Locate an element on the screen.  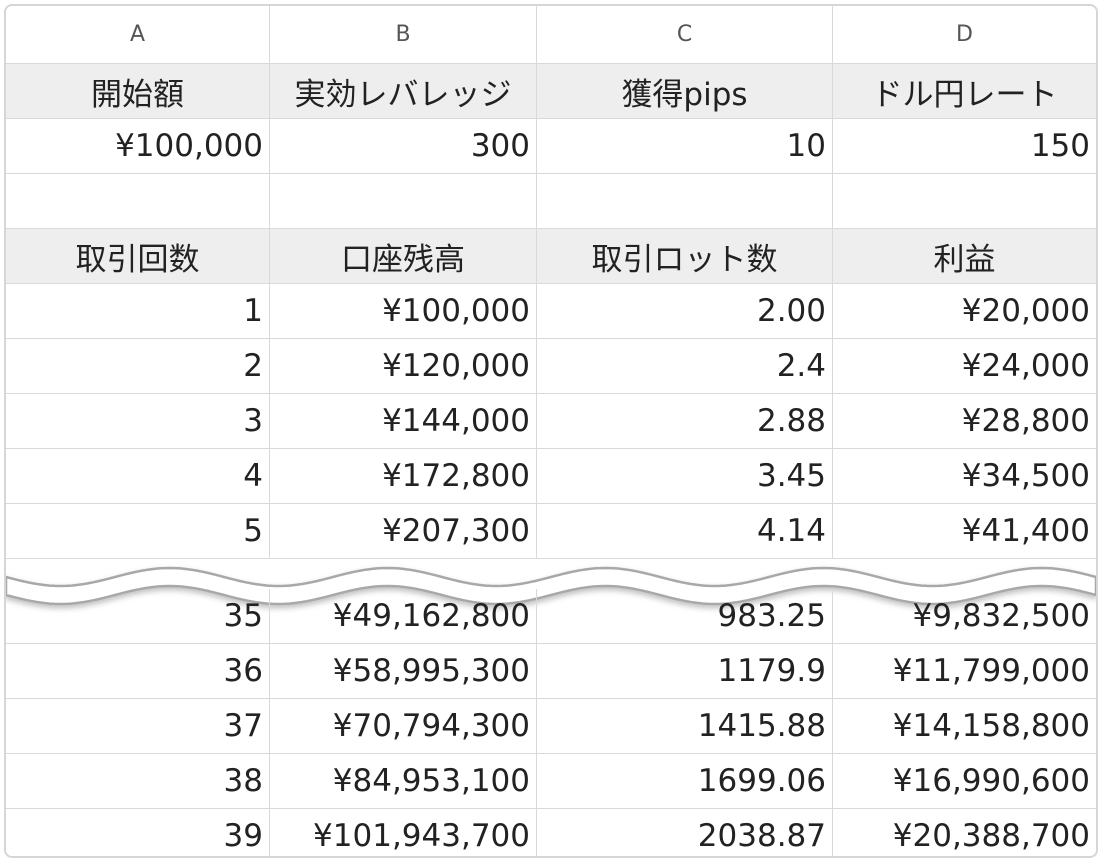
header-lots: 取引ロット数 is located at coordinates (685, 256).